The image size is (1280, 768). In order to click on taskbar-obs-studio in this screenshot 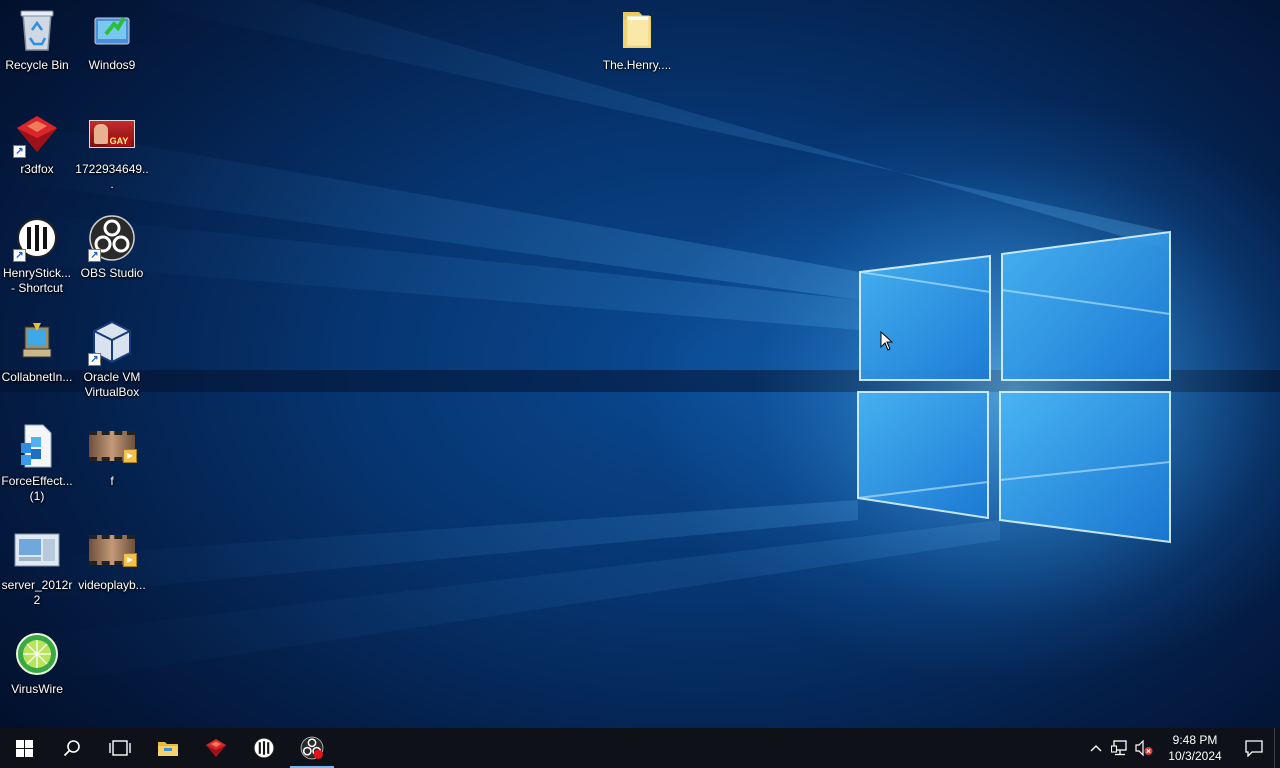, I will do `click(312, 748)`.